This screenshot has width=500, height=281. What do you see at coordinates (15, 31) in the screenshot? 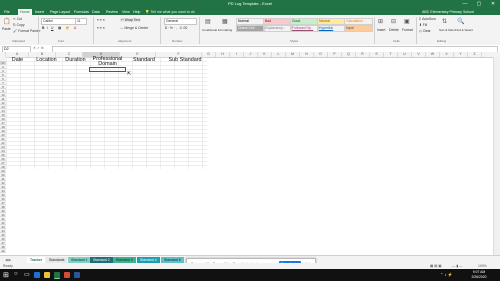
I see `brush-icon: 🖌` at bounding box center [15, 31].